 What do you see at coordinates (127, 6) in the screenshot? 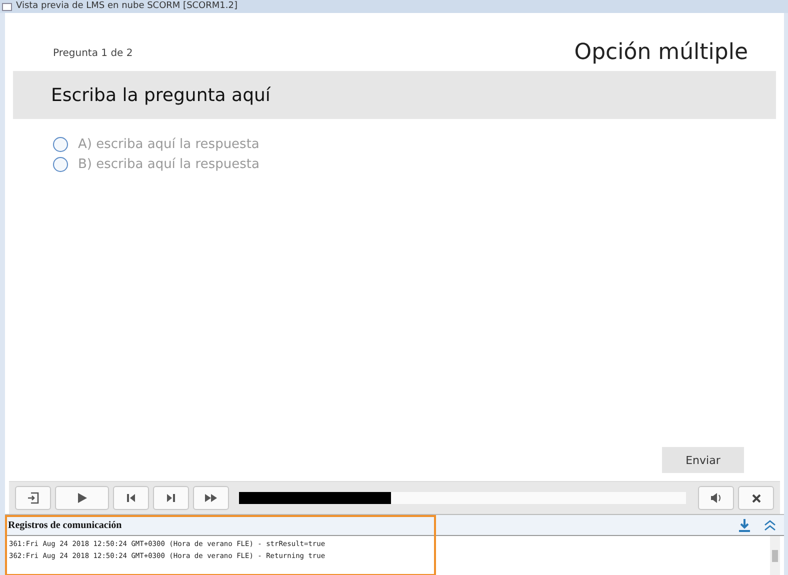
I see `window-title: Vista previa de LMS en nube SCORM [SCORM1.2]` at bounding box center [127, 6].